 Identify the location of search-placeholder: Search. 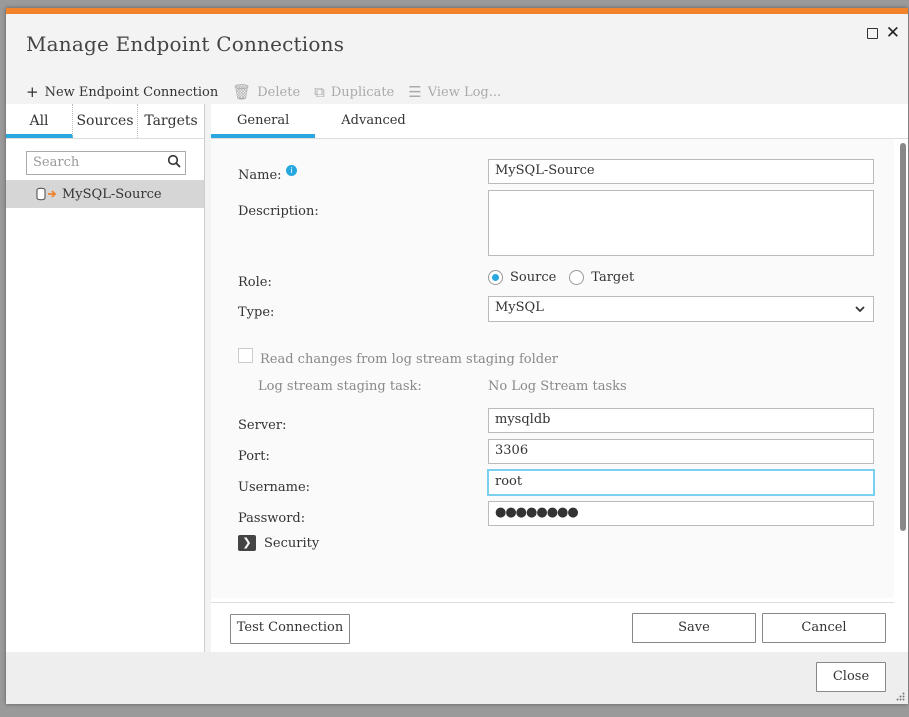
(56, 162).